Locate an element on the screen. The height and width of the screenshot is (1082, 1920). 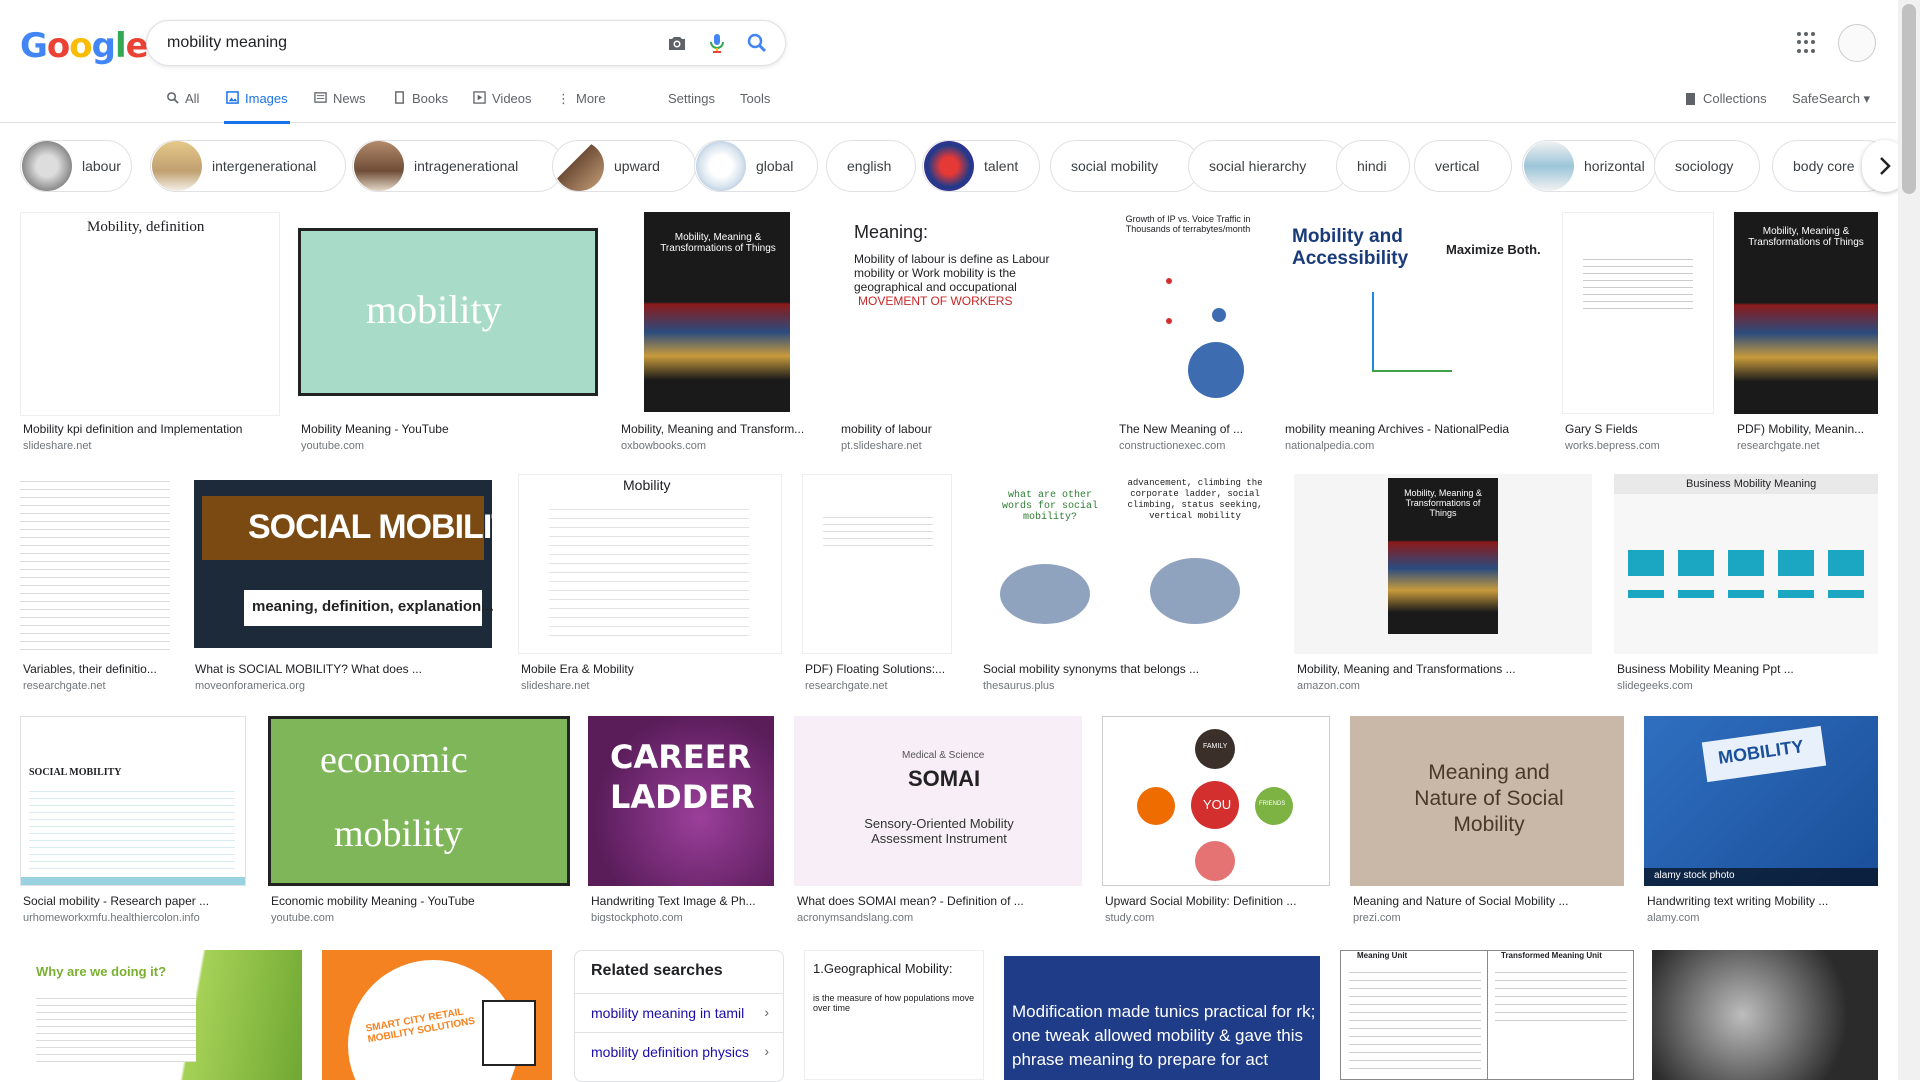
chip: labour is located at coordinates (76, 166).